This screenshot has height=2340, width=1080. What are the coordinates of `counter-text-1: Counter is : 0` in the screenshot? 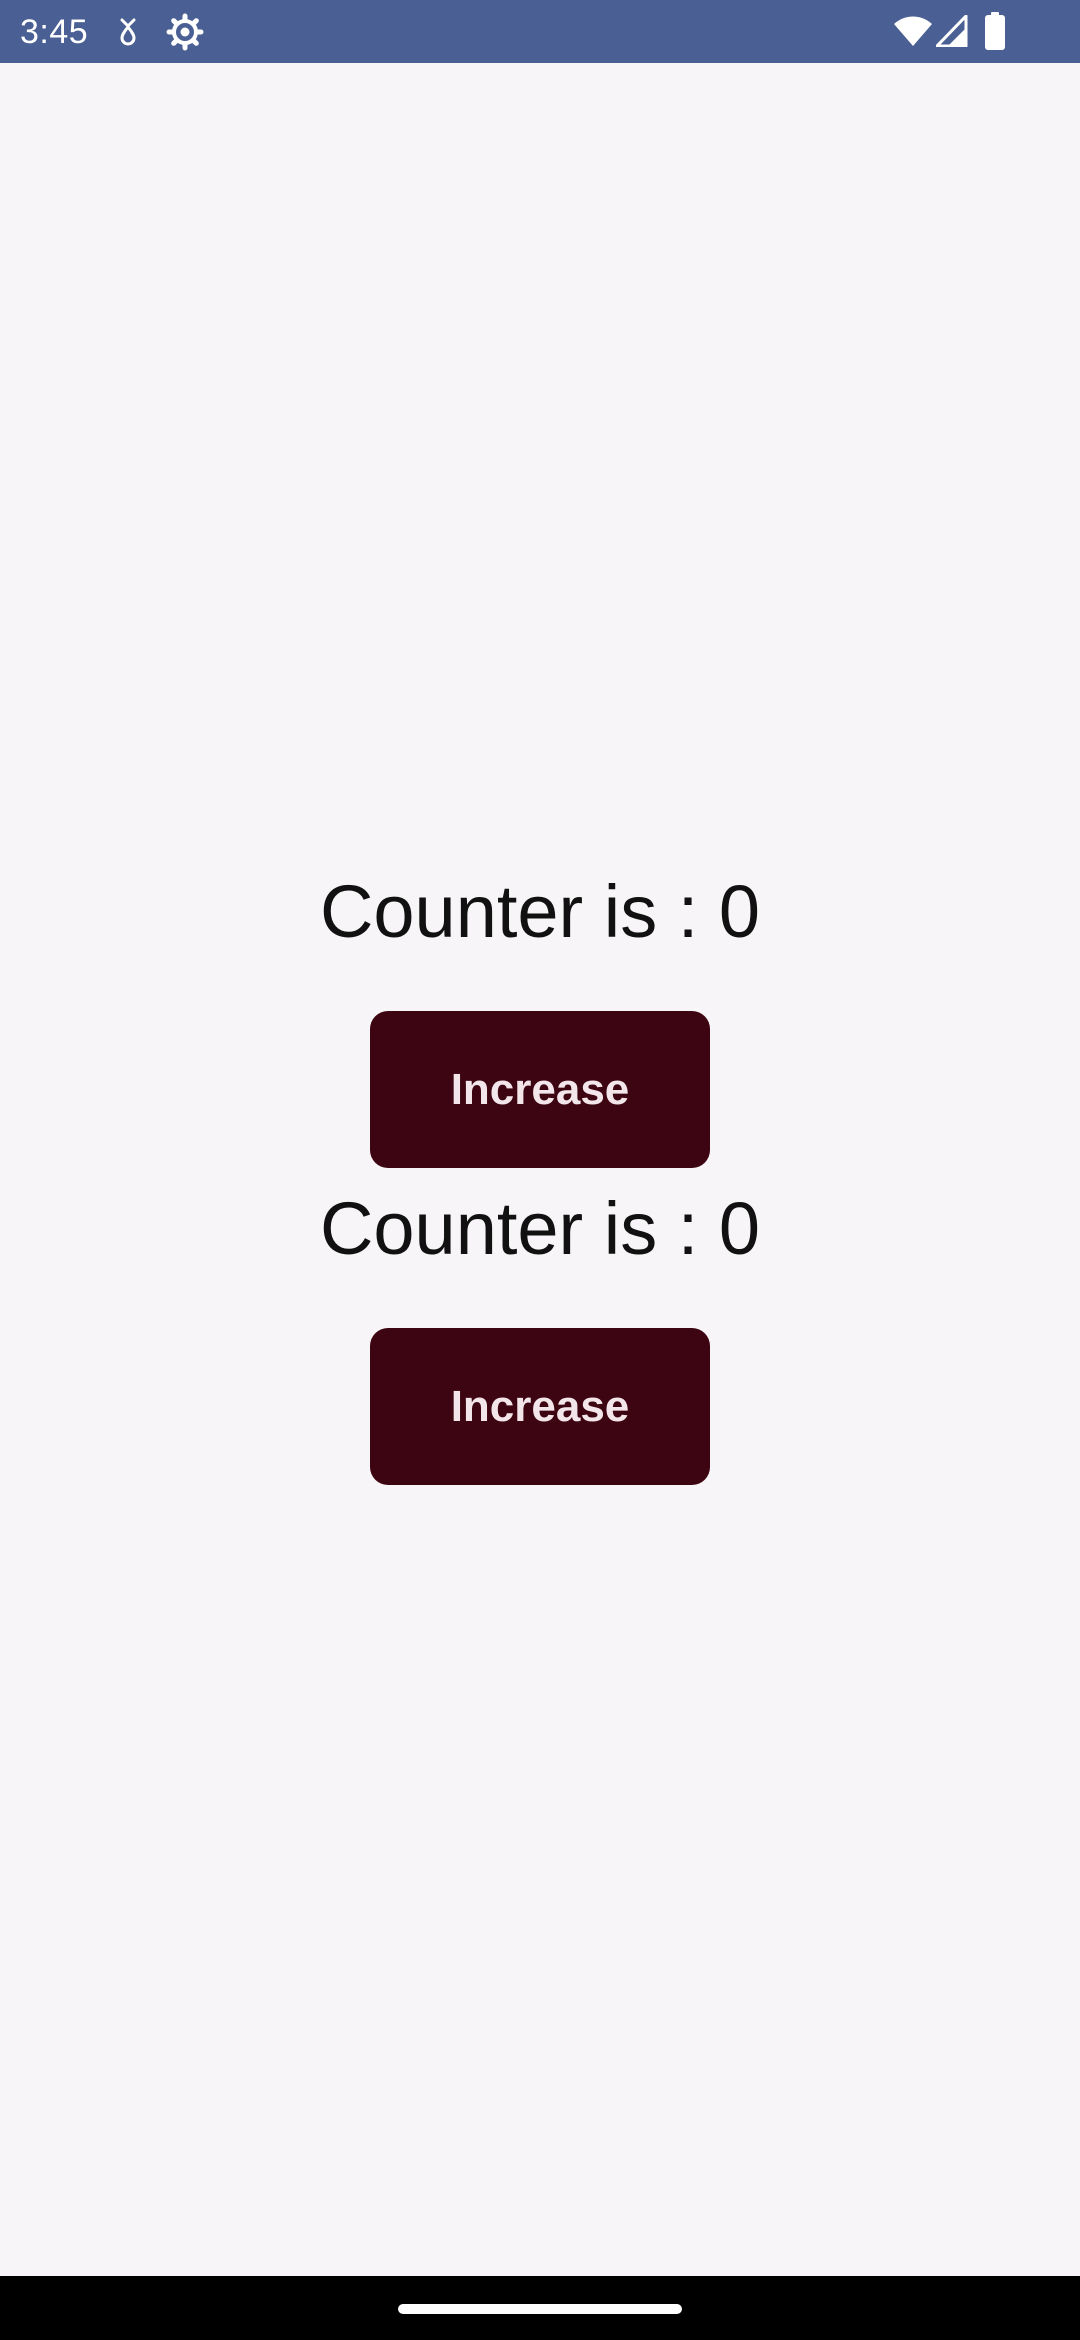 It's located at (540, 911).